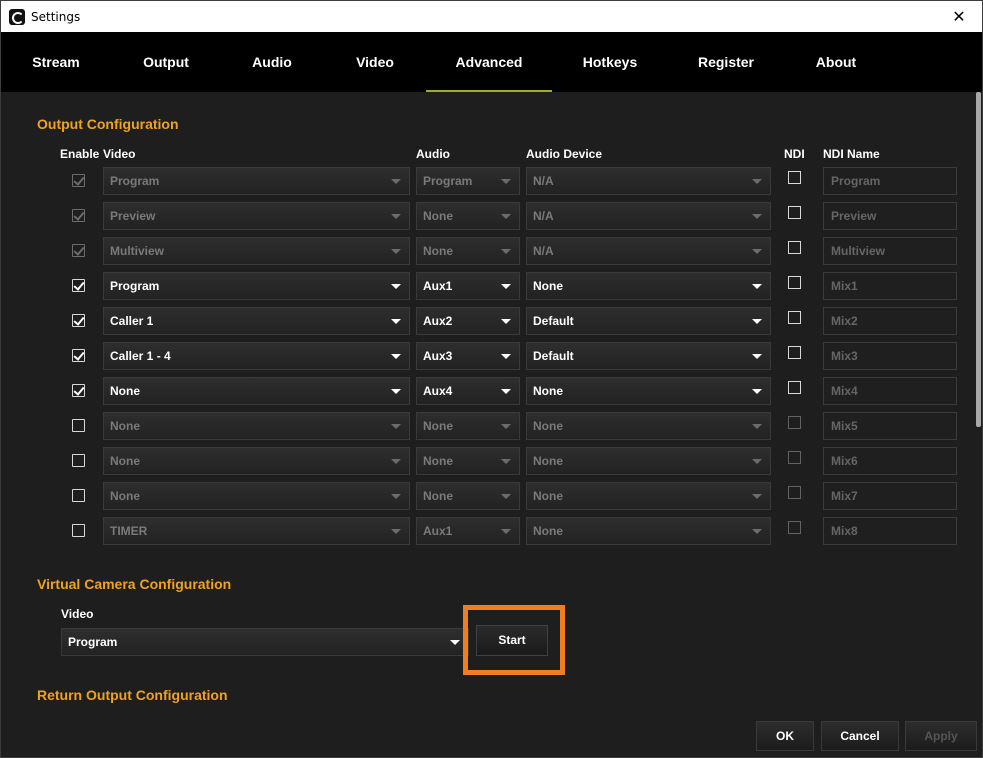  Describe the element at coordinates (256, 216) in the screenshot. I see `video-select: Preview` at that location.